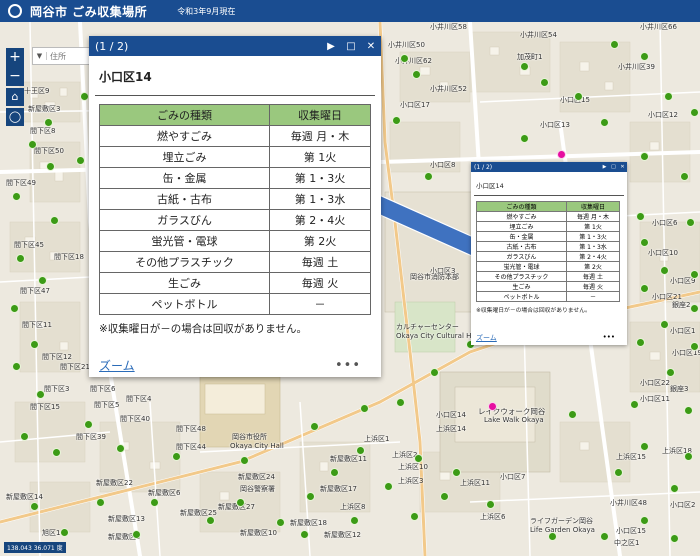 The width and height of the screenshot is (700, 556). I want to click on home-button: ⌂, so click(15, 97).